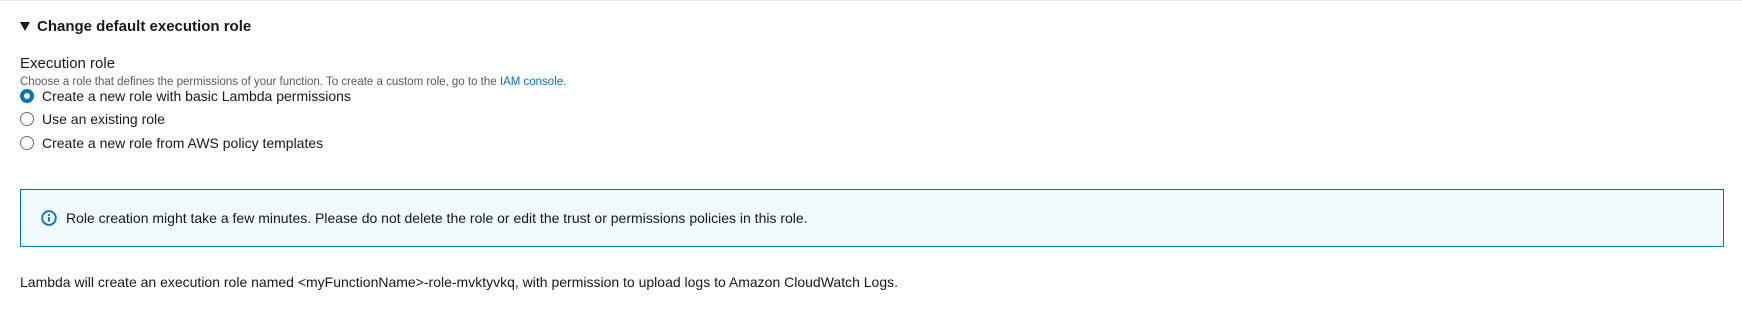 The width and height of the screenshot is (1742, 316). I want to click on radio-option-existing-role: Use an existing role, so click(92, 119).